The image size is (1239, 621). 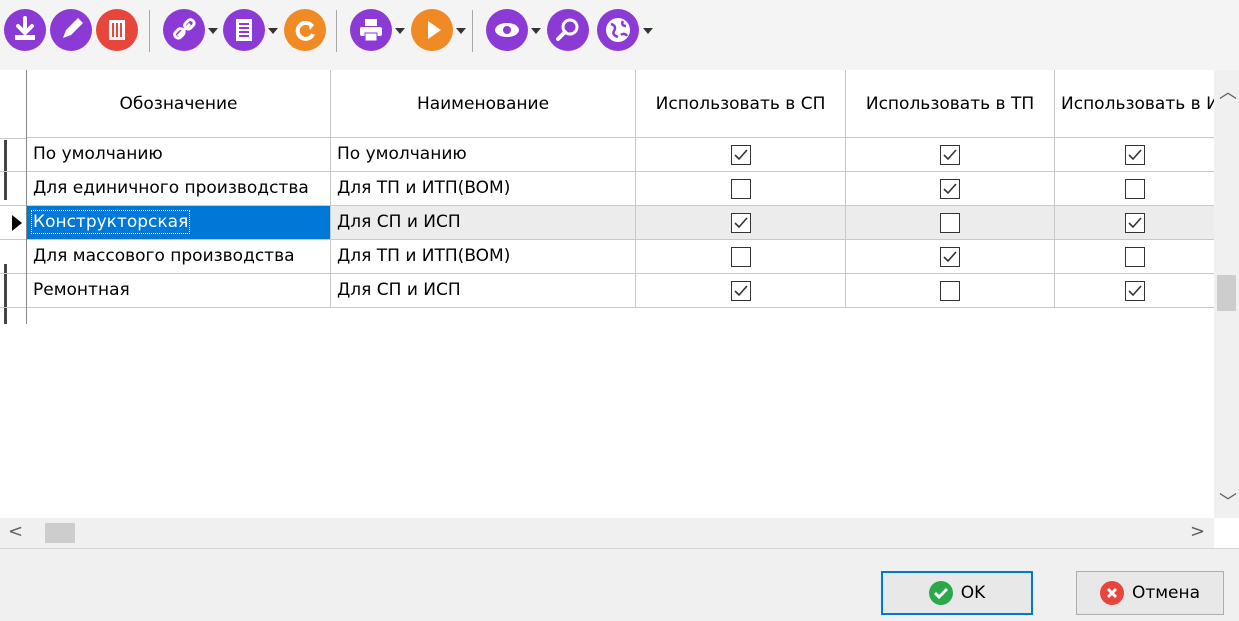 What do you see at coordinates (179, 291) in the screenshot?
I see `table-row: Ремонтная` at bounding box center [179, 291].